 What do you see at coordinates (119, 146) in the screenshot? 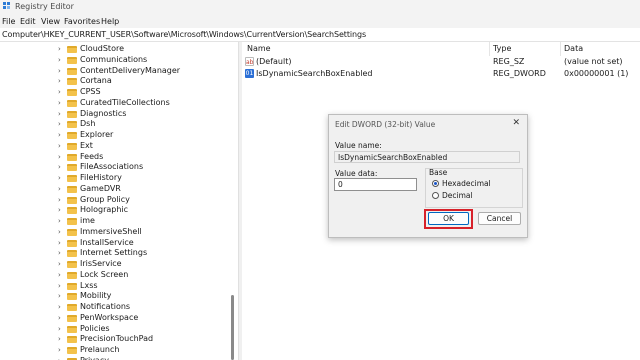
I see `tree-item: › Ext` at bounding box center [119, 146].